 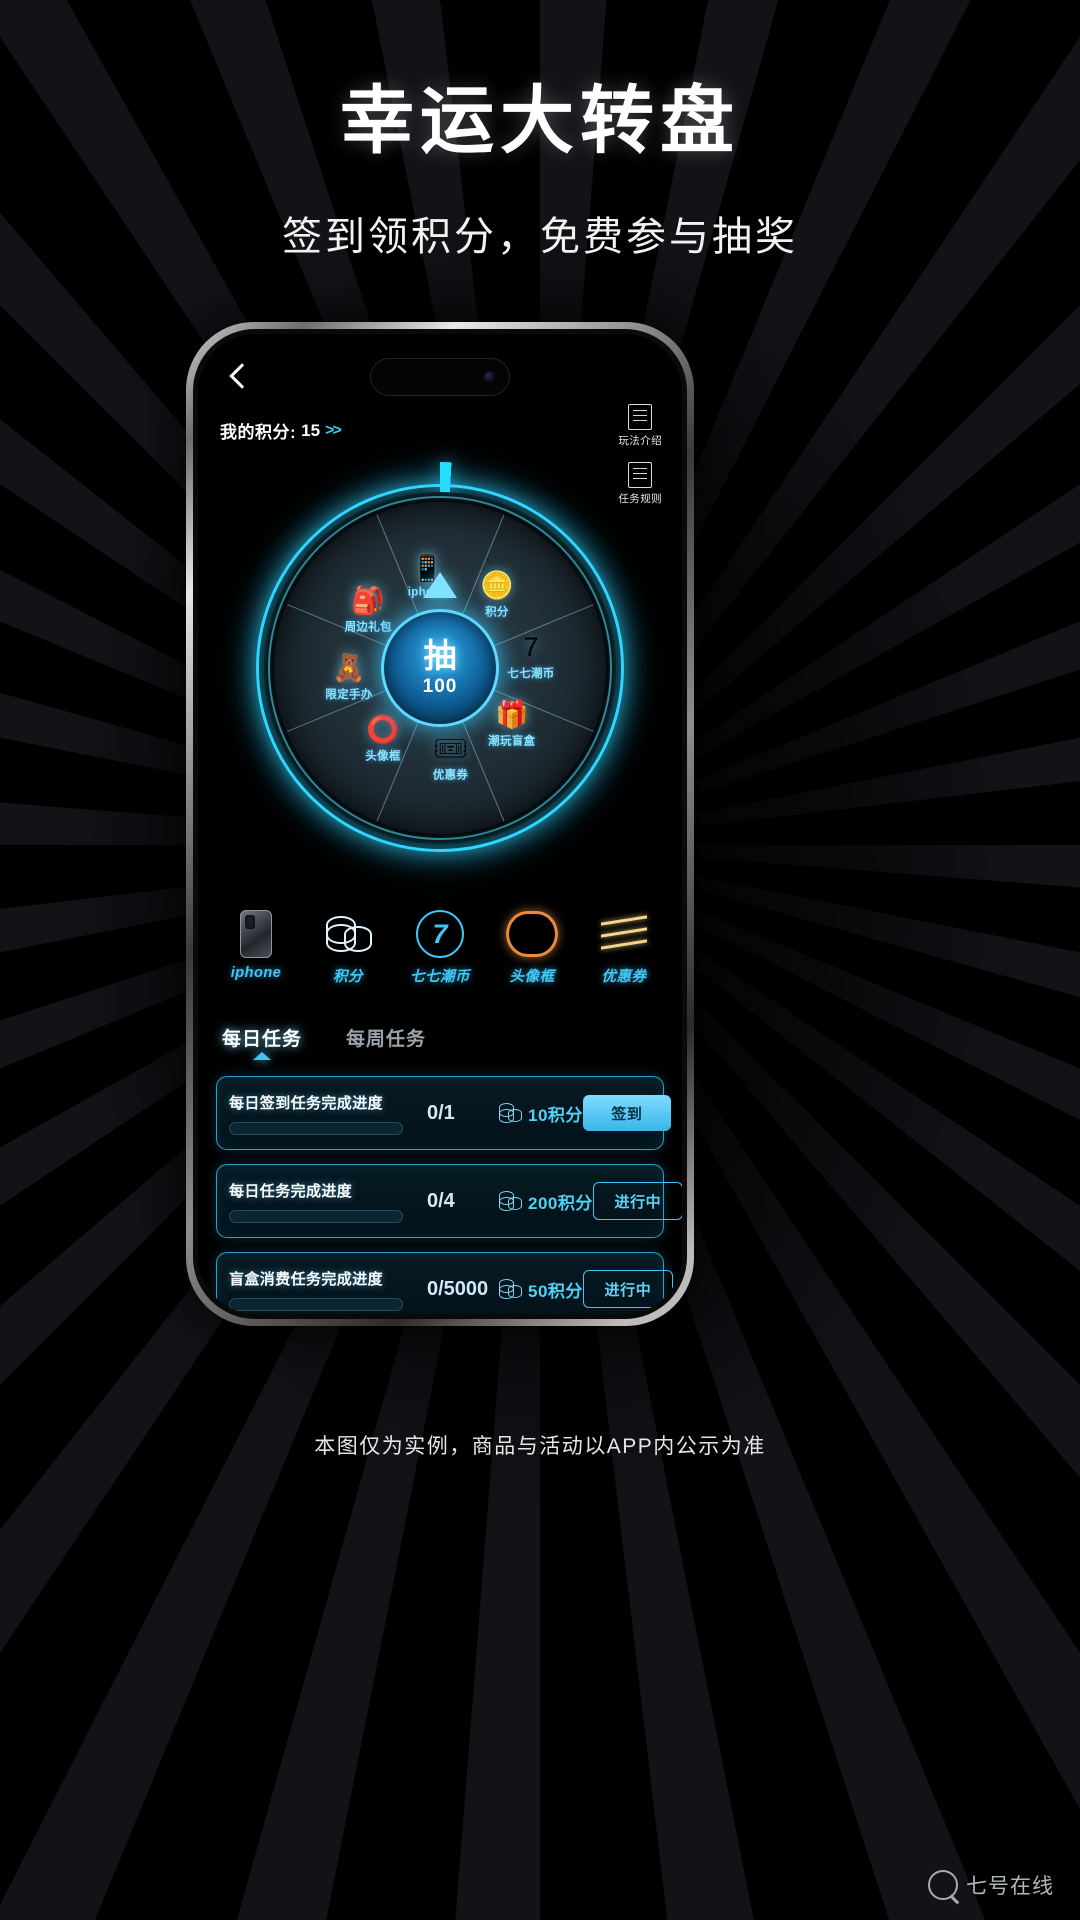 I want to click on task-card: 每日任务完成进度 0/4 200积分 进行中, so click(x=449, y=1201).